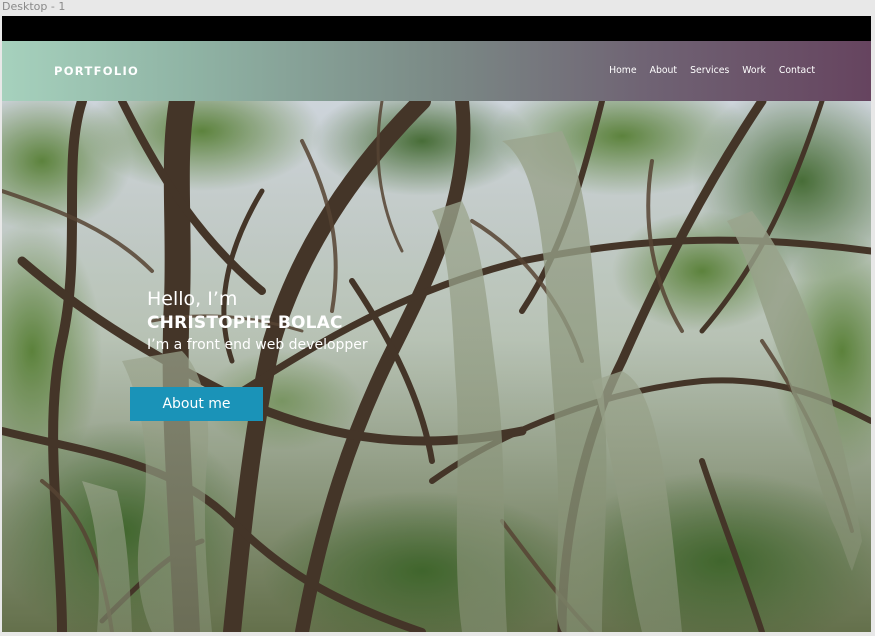 Image resolution: width=875 pixels, height=636 pixels. What do you see at coordinates (622, 70) in the screenshot?
I see `nav-home: Home` at bounding box center [622, 70].